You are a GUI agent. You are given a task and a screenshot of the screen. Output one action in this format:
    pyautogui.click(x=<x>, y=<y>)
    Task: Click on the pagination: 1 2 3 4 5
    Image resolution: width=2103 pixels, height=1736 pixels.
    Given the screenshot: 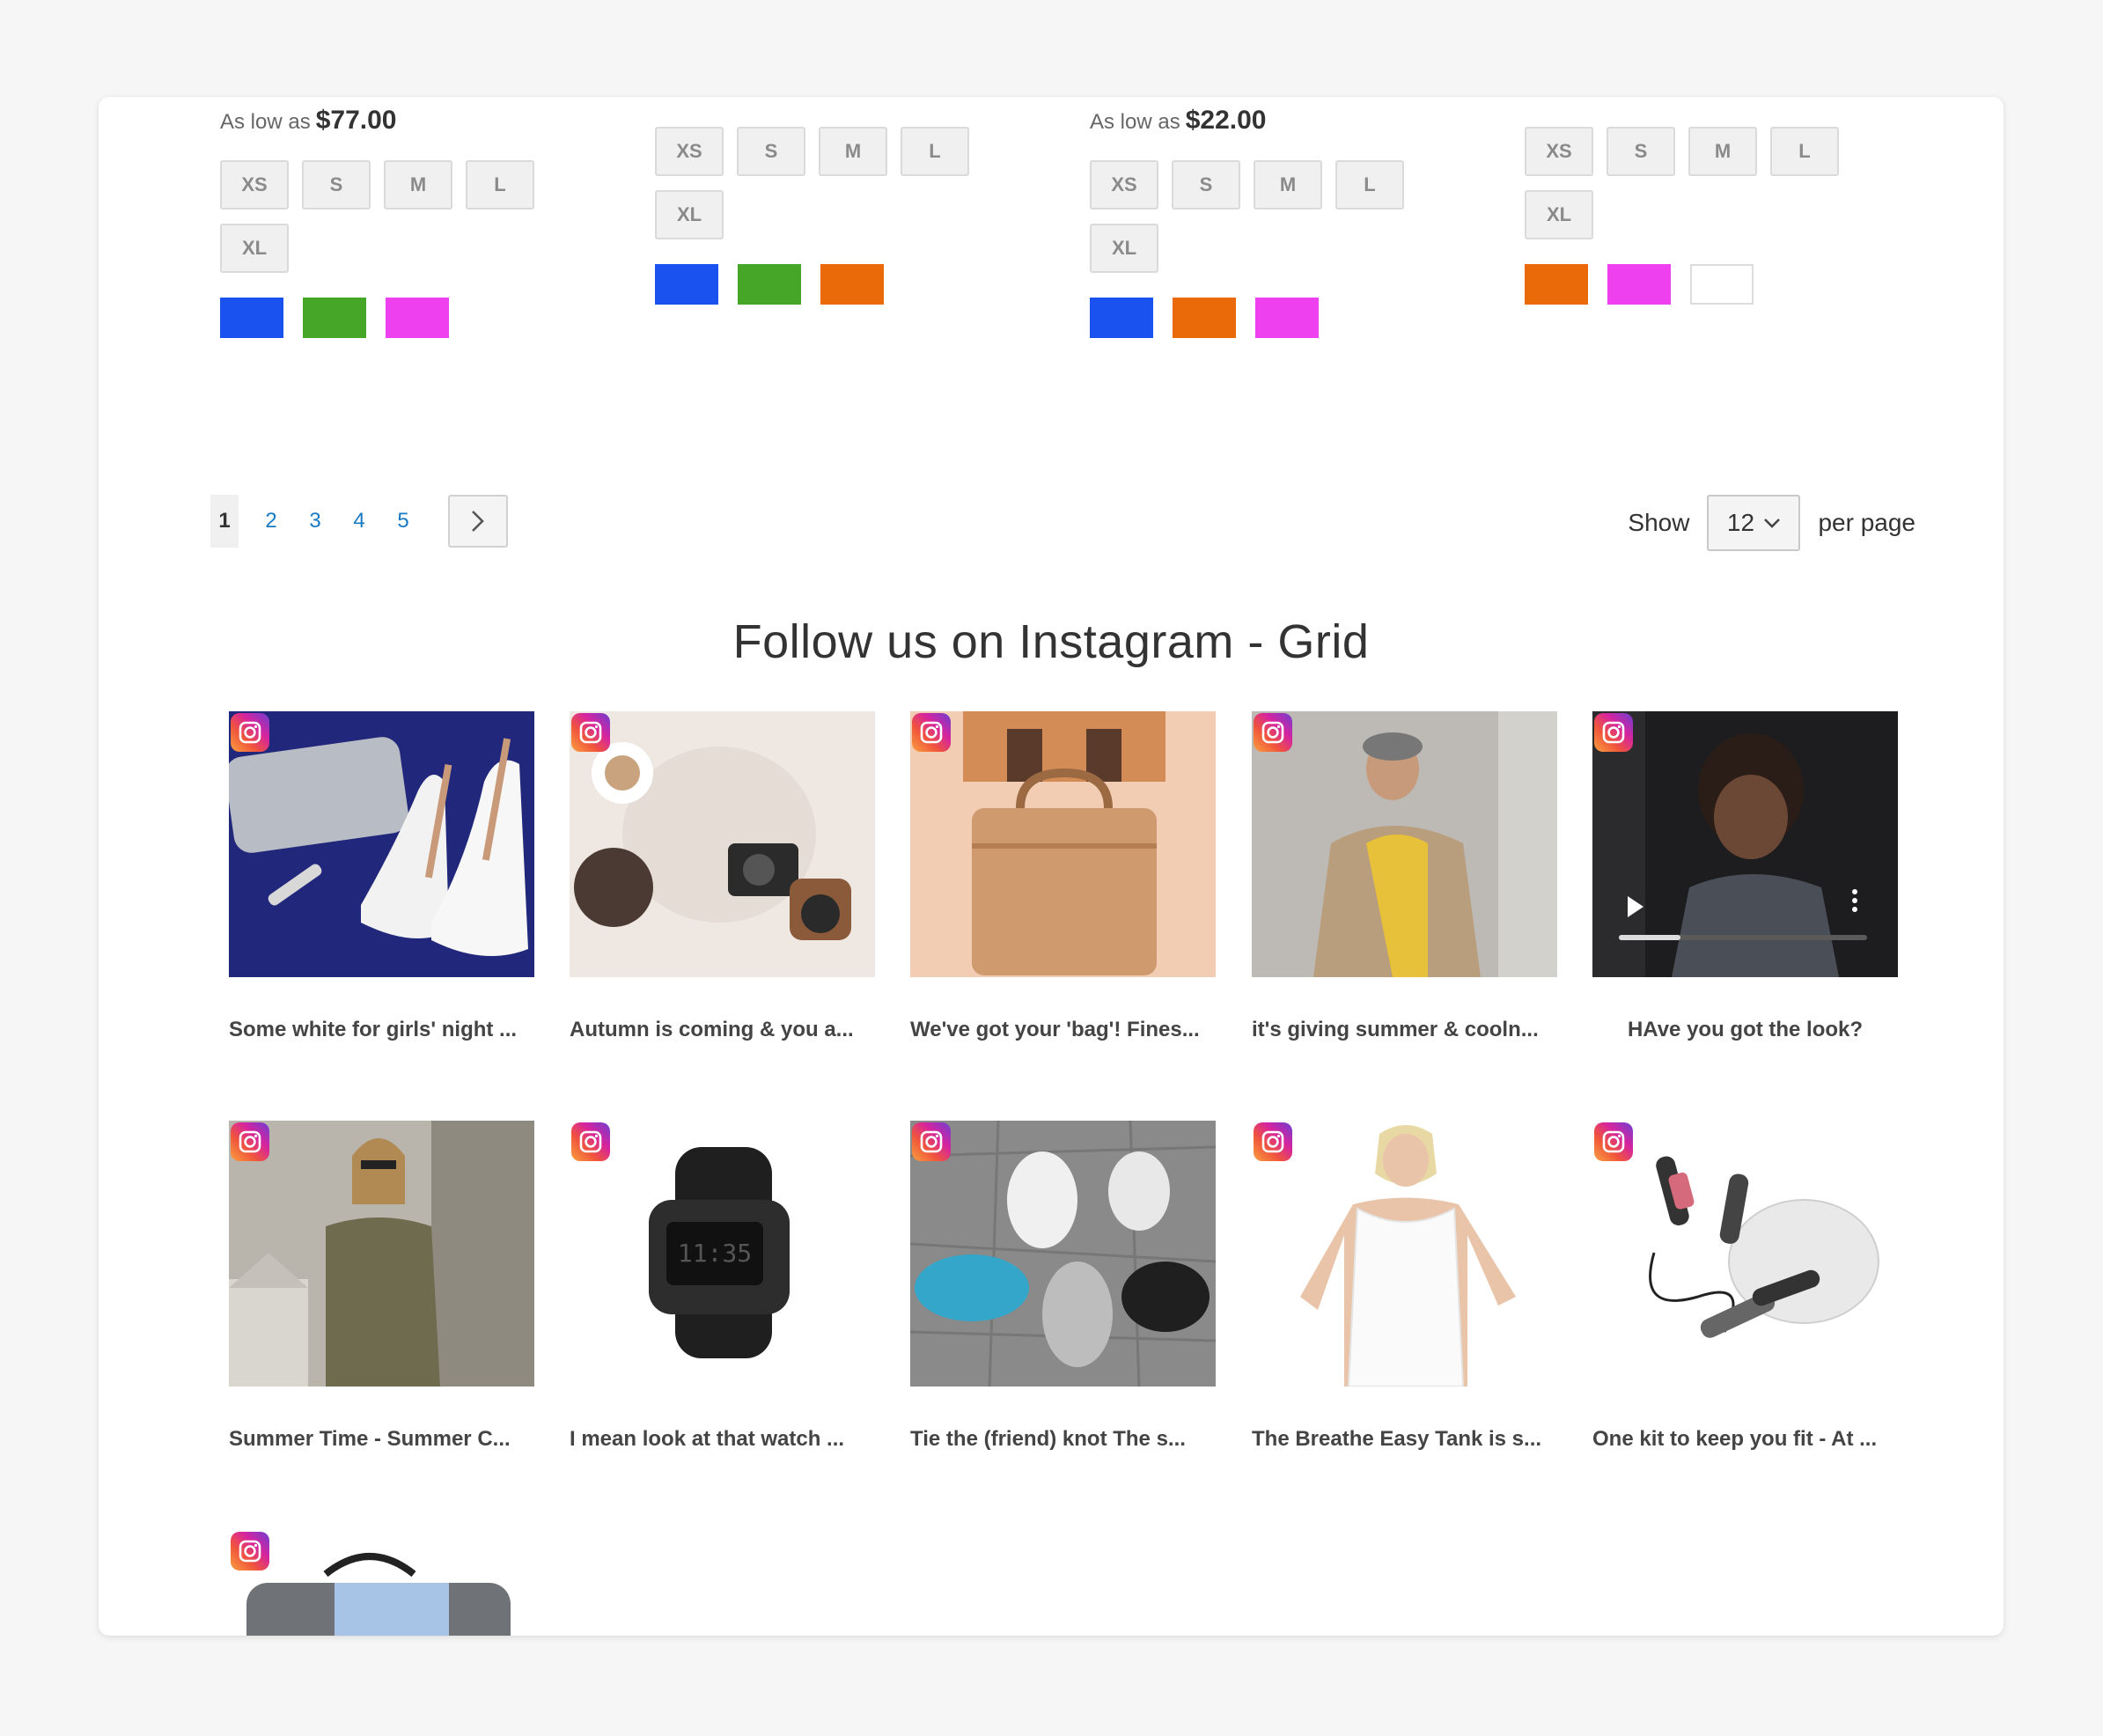 What is the action you would take?
    pyautogui.click(x=359, y=521)
    